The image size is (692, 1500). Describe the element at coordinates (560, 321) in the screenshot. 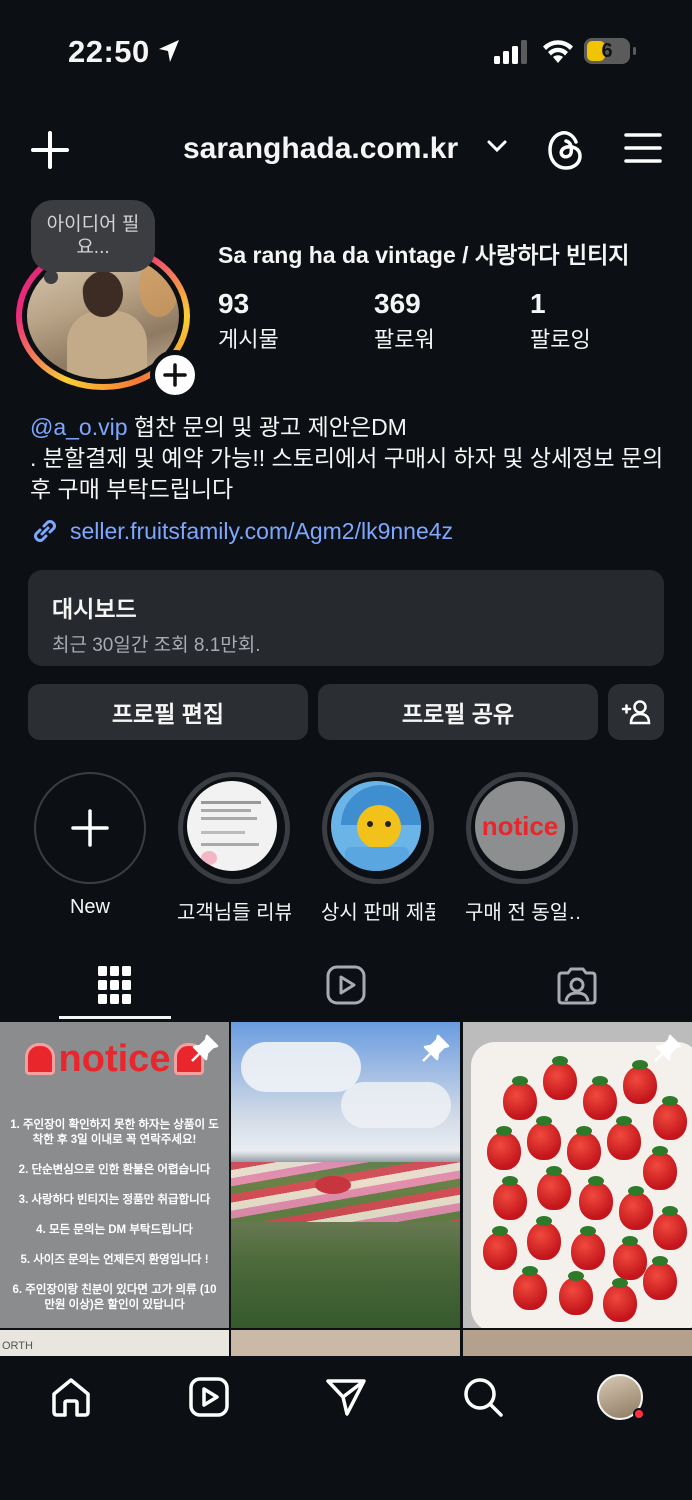

I see `following-count: 1 팔로잉` at that location.